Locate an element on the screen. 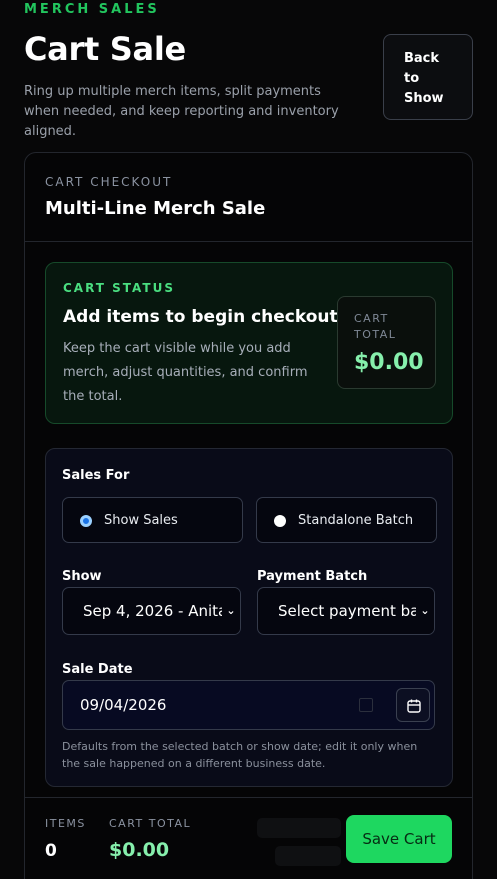 Image resolution: width=497 pixels, height=879 pixels. radio-unselected-icon is located at coordinates (280, 521).